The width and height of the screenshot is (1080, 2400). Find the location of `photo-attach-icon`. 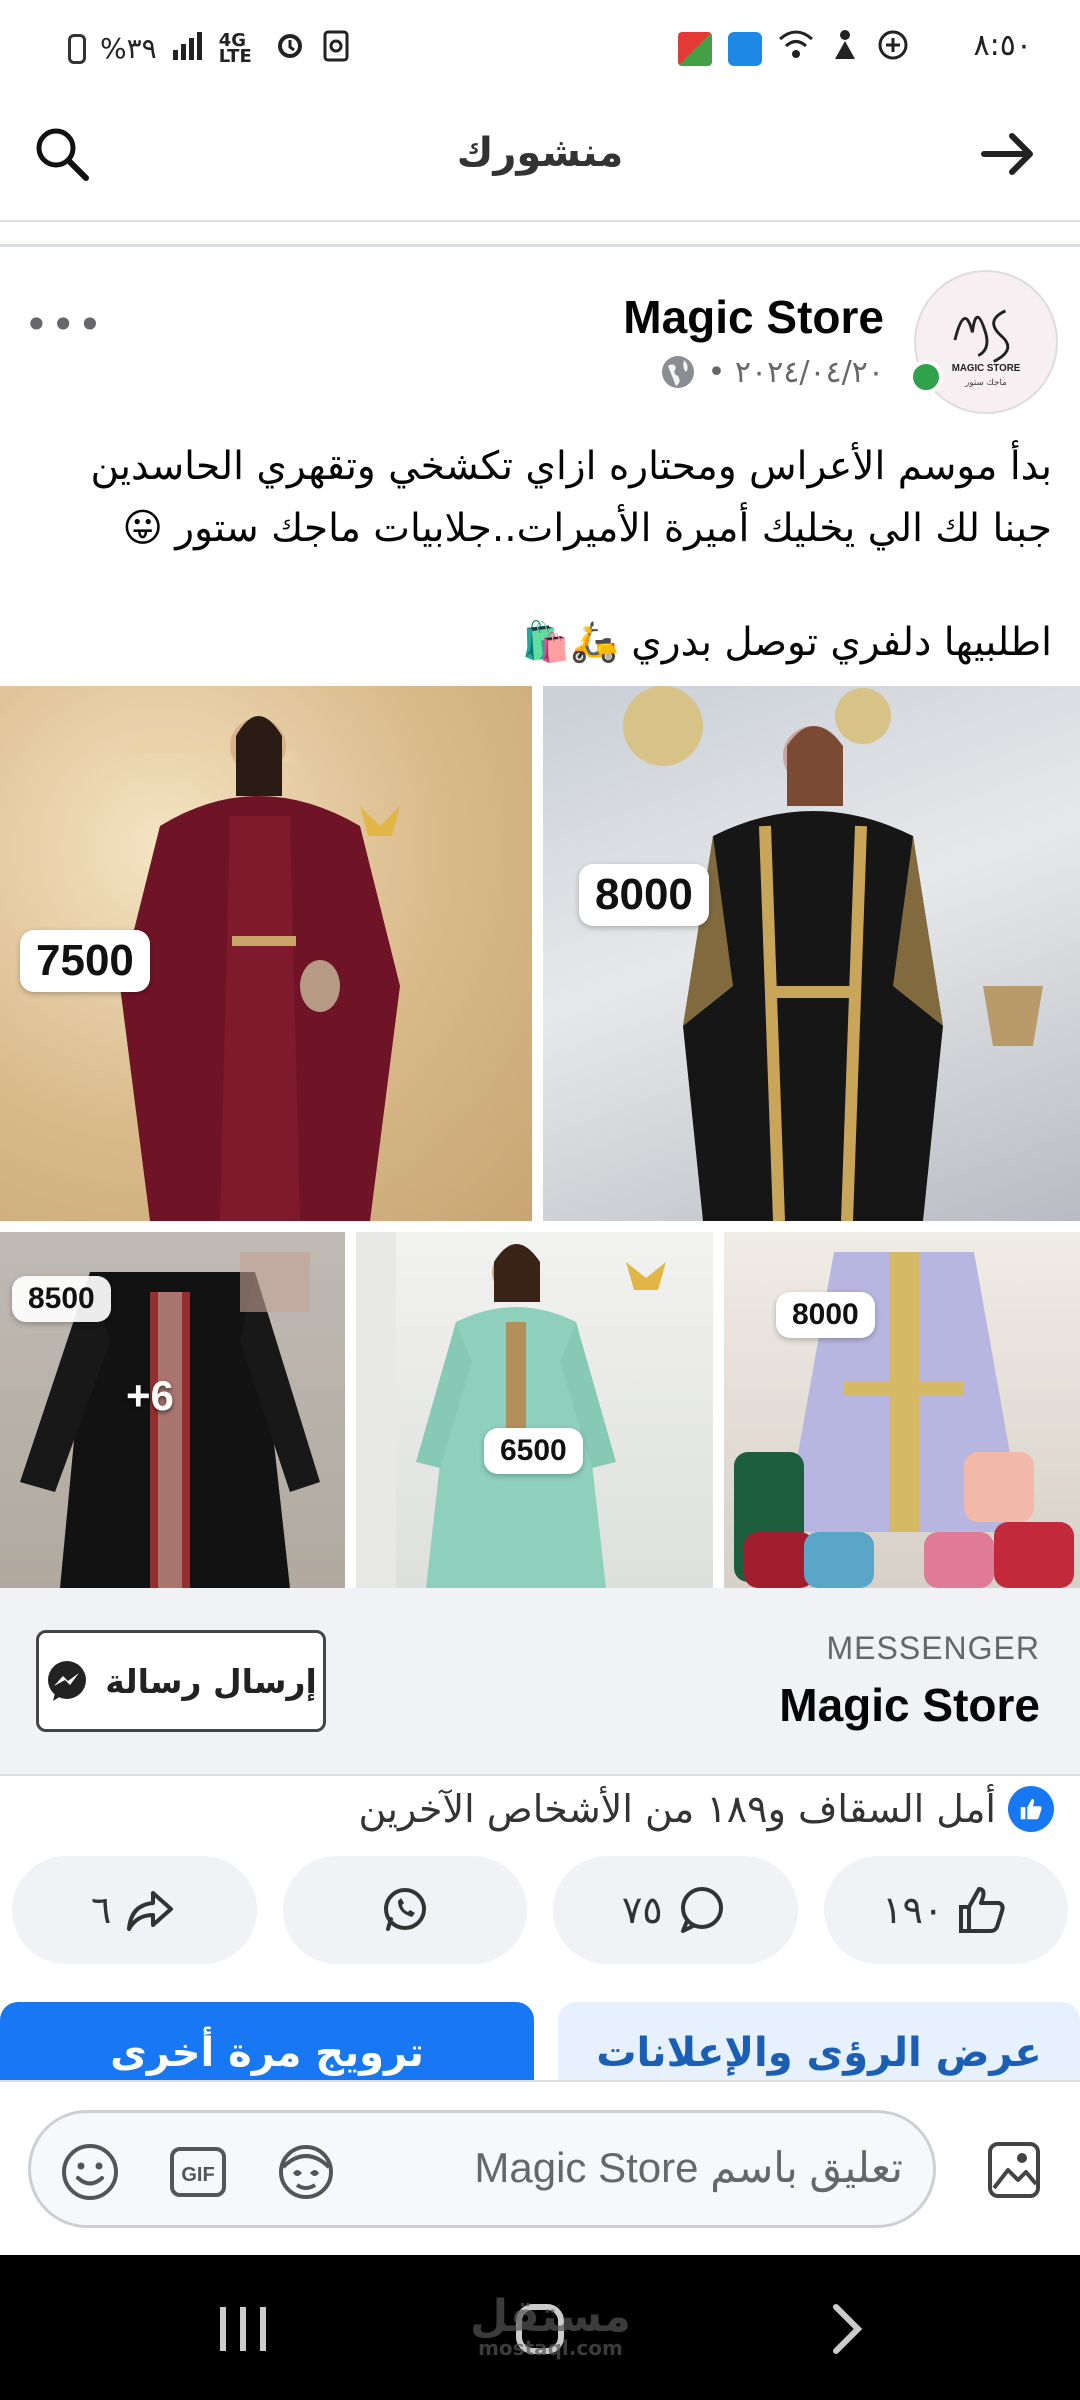

photo-attach-icon is located at coordinates (1014, 2170).